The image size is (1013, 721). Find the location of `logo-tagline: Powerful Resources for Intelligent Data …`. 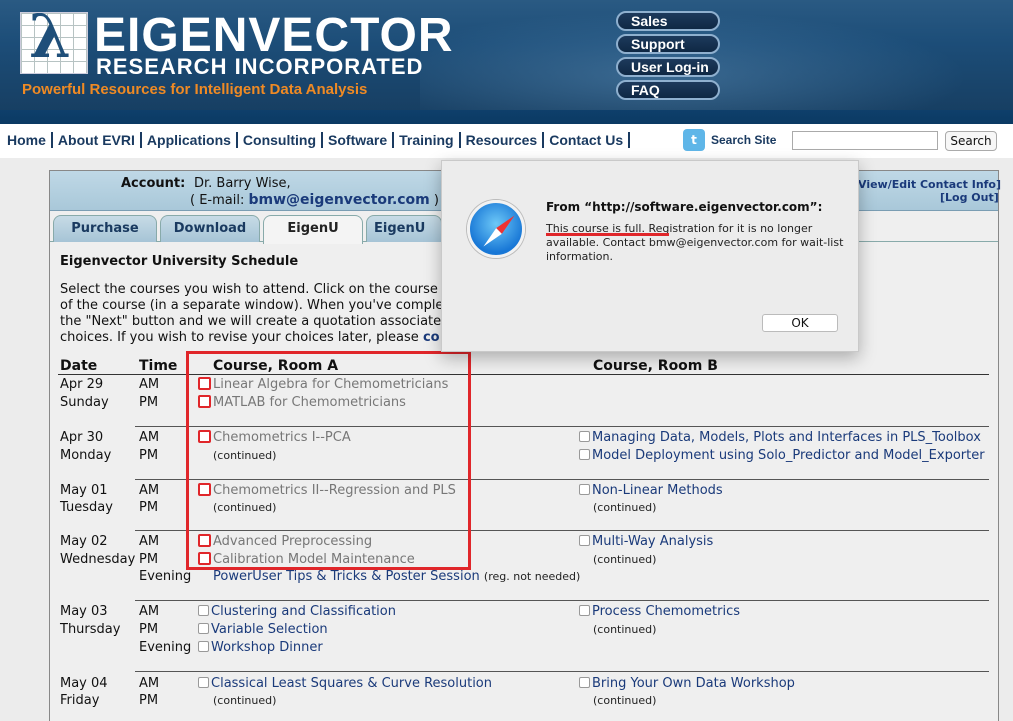

logo-tagline: Powerful Resources for Intelligent Data … is located at coordinates (195, 89).